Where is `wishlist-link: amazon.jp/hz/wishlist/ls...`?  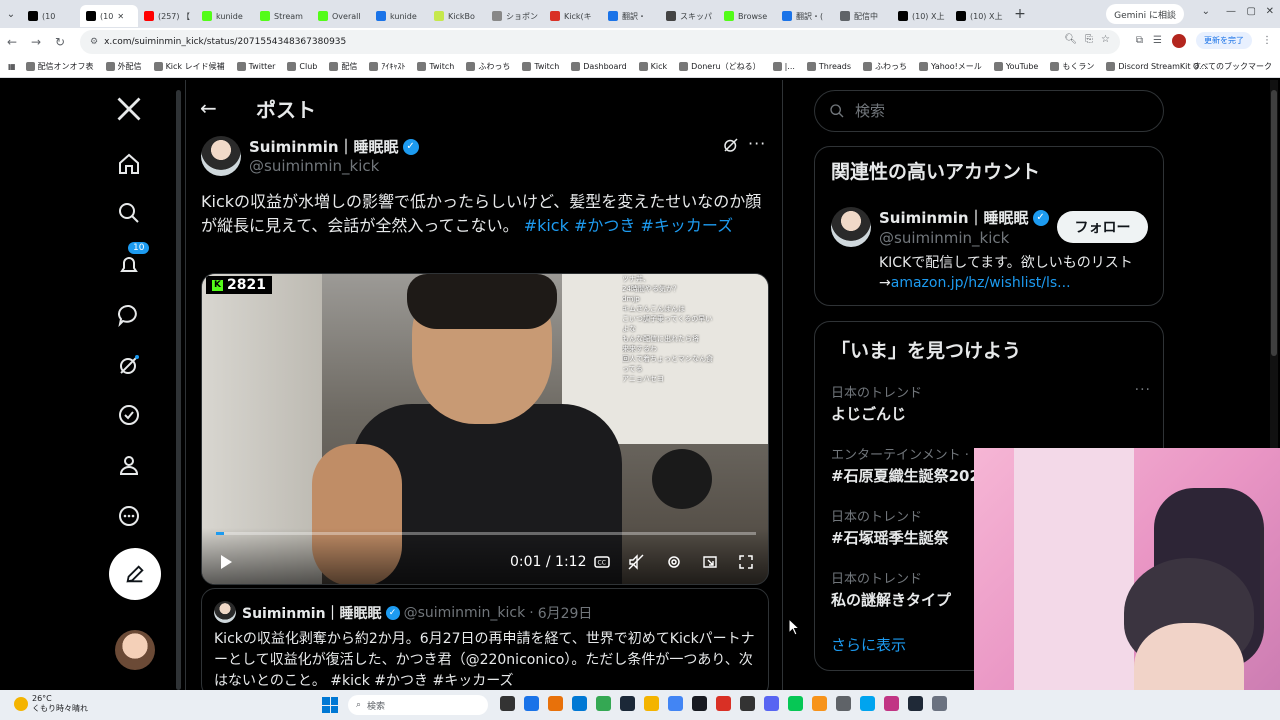
wishlist-link: amazon.jp/hz/wishlist/ls... is located at coordinates (981, 283).